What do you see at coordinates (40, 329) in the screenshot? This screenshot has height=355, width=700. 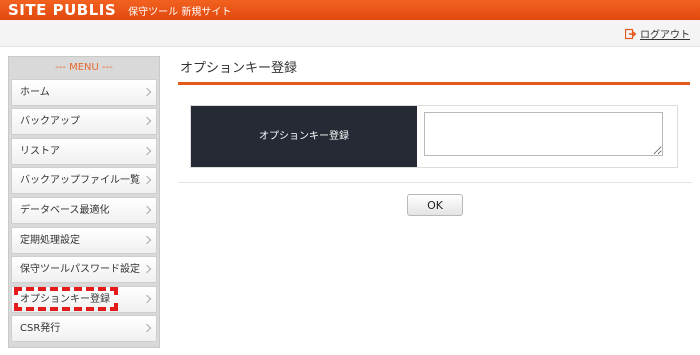 I see `sidebar-item-label: CSR発行` at bounding box center [40, 329].